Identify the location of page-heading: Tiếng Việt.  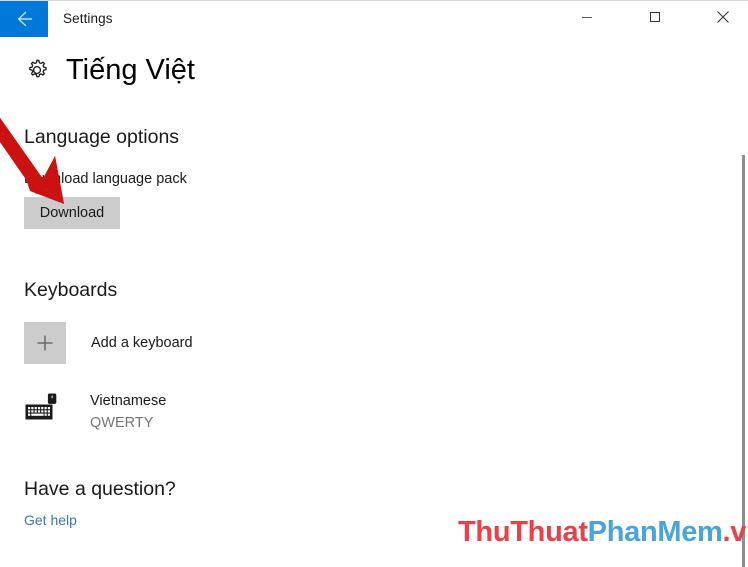
(108, 70).